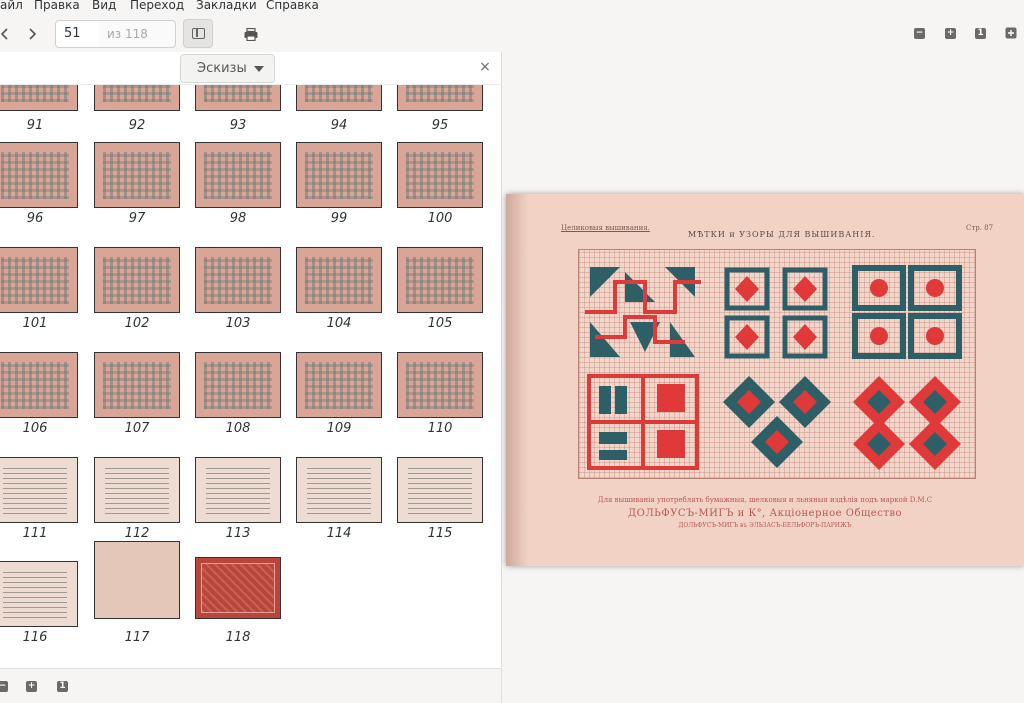 The image size is (1024, 703). I want to click on thumbnail-label: 106, so click(35, 428).